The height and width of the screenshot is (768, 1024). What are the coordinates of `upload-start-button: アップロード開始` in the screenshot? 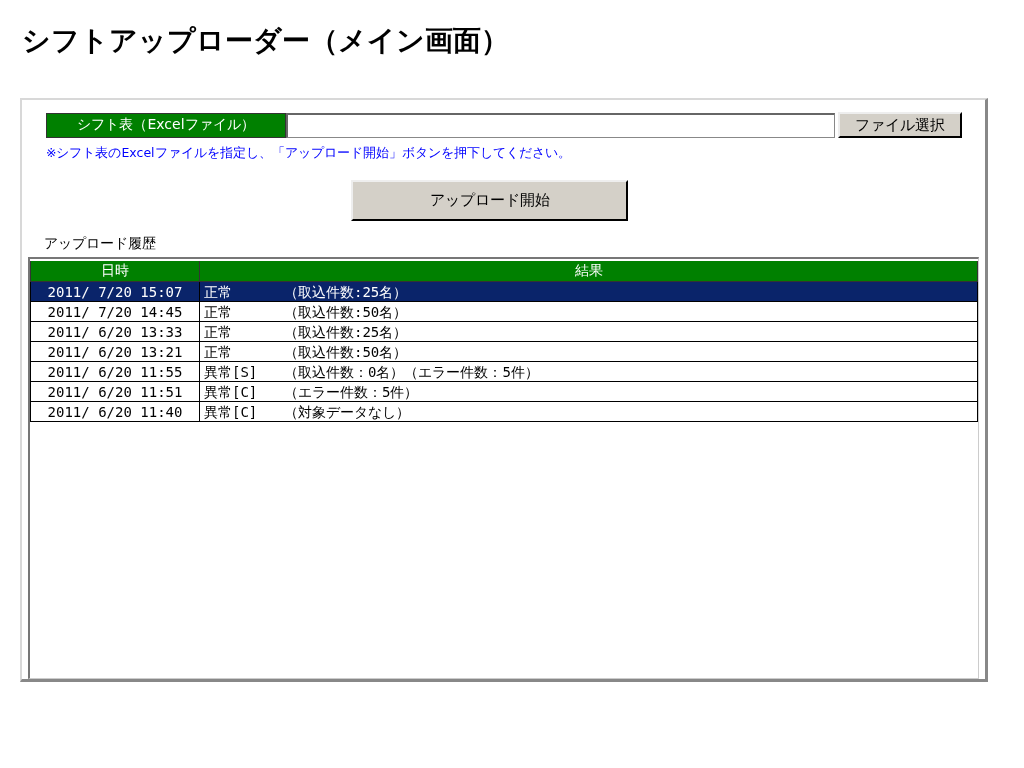 It's located at (489, 200).